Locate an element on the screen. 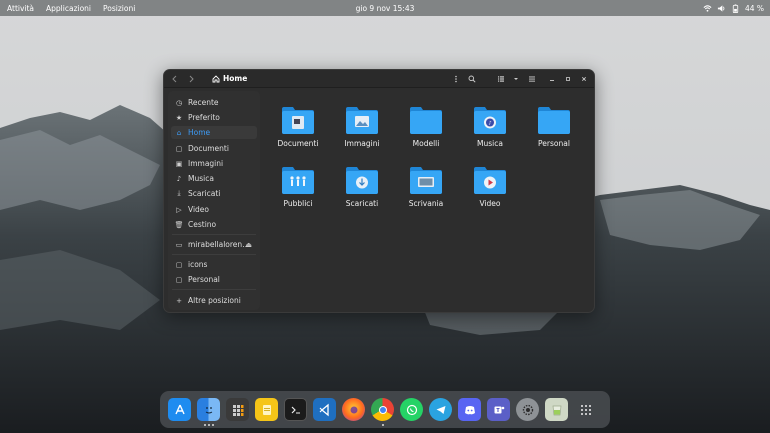  battery-icon is located at coordinates (735, 8).